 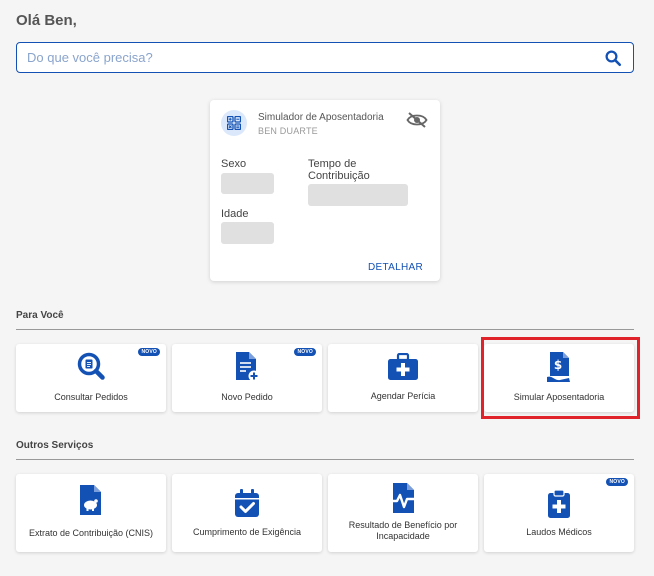 What do you see at coordinates (559, 503) in the screenshot?
I see `clipboard-medical-icon` at bounding box center [559, 503].